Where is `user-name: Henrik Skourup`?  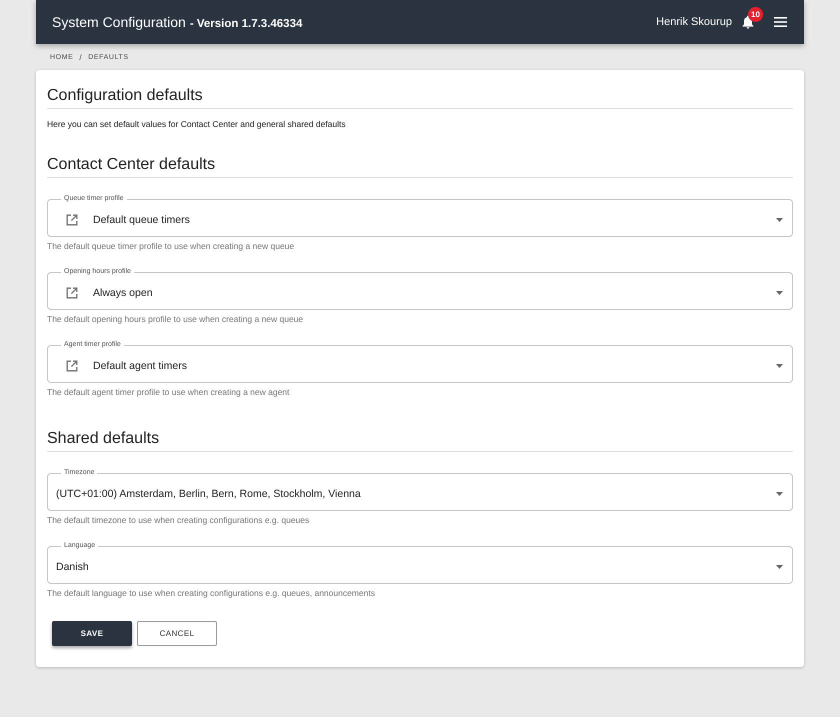
user-name: Henrik Skourup is located at coordinates (694, 22).